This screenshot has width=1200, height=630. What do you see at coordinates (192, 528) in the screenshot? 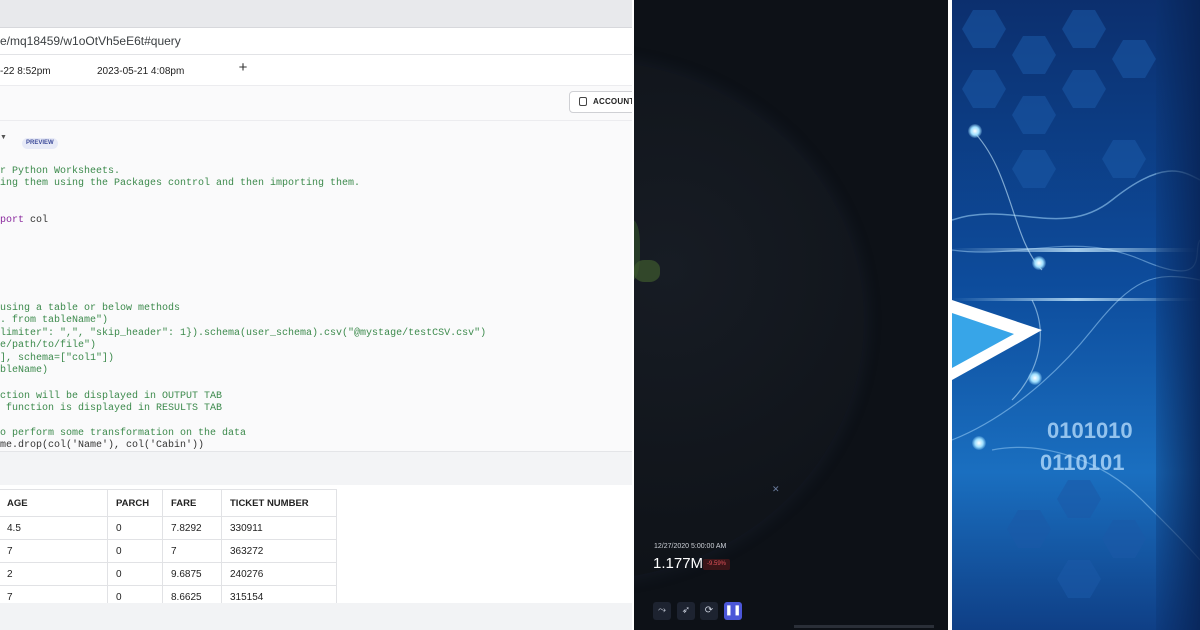
I see `table-cell: 7.8292` at bounding box center [192, 528].